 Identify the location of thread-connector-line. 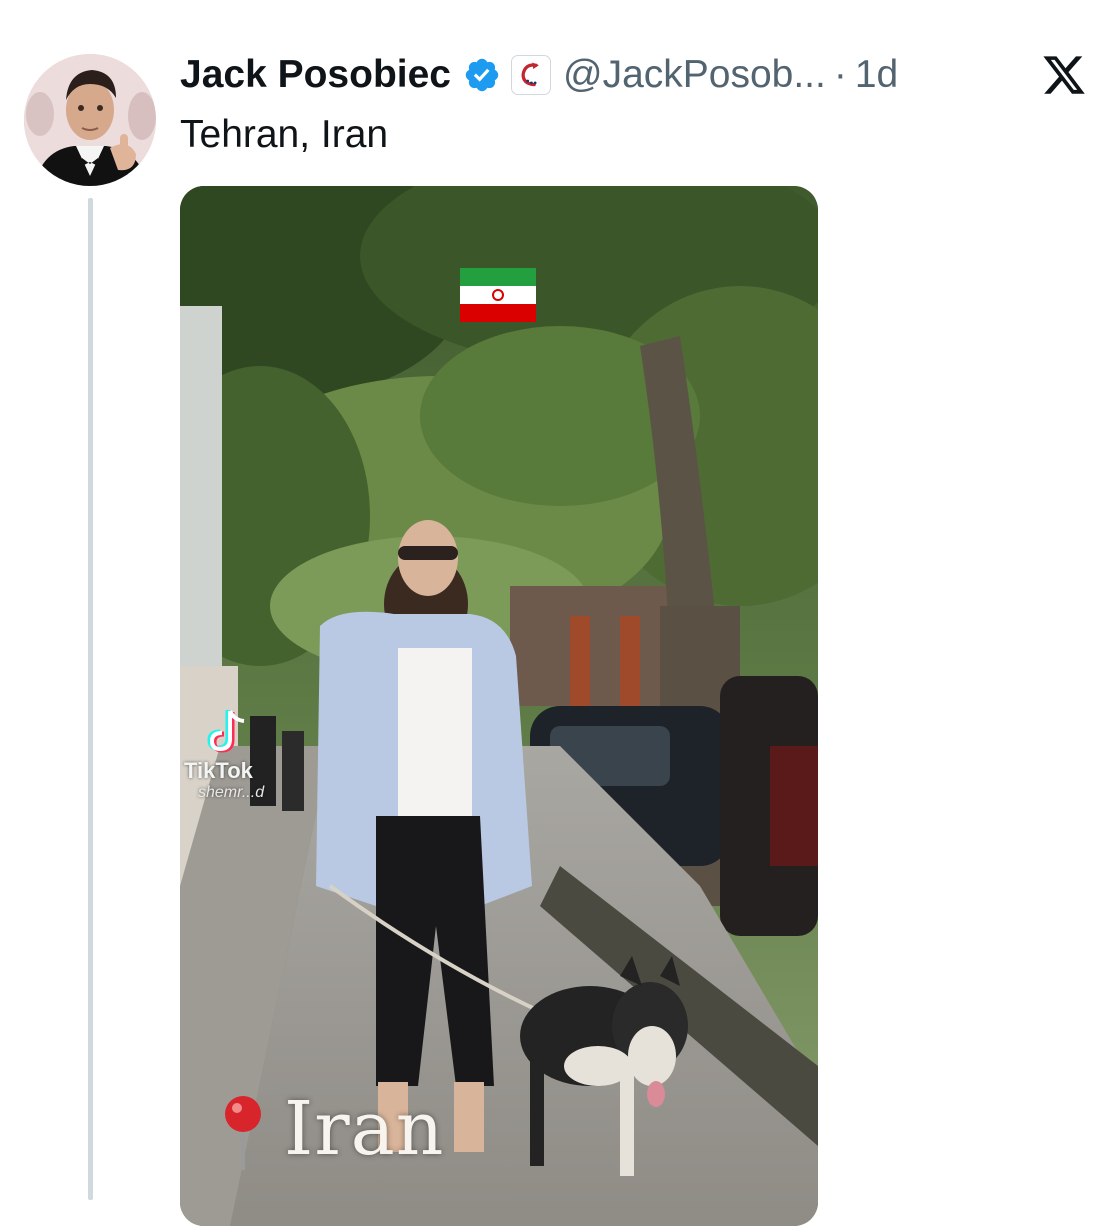
(90, 699).